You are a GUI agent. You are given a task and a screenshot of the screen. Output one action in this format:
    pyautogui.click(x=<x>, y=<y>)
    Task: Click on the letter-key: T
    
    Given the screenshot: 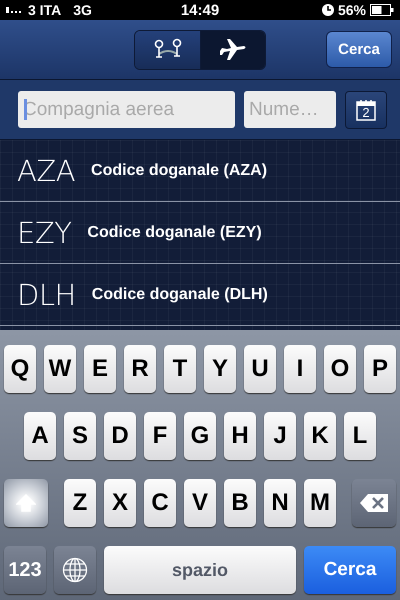 What is the action you would take?
    pyautogui.click(x=180, y=369)
    